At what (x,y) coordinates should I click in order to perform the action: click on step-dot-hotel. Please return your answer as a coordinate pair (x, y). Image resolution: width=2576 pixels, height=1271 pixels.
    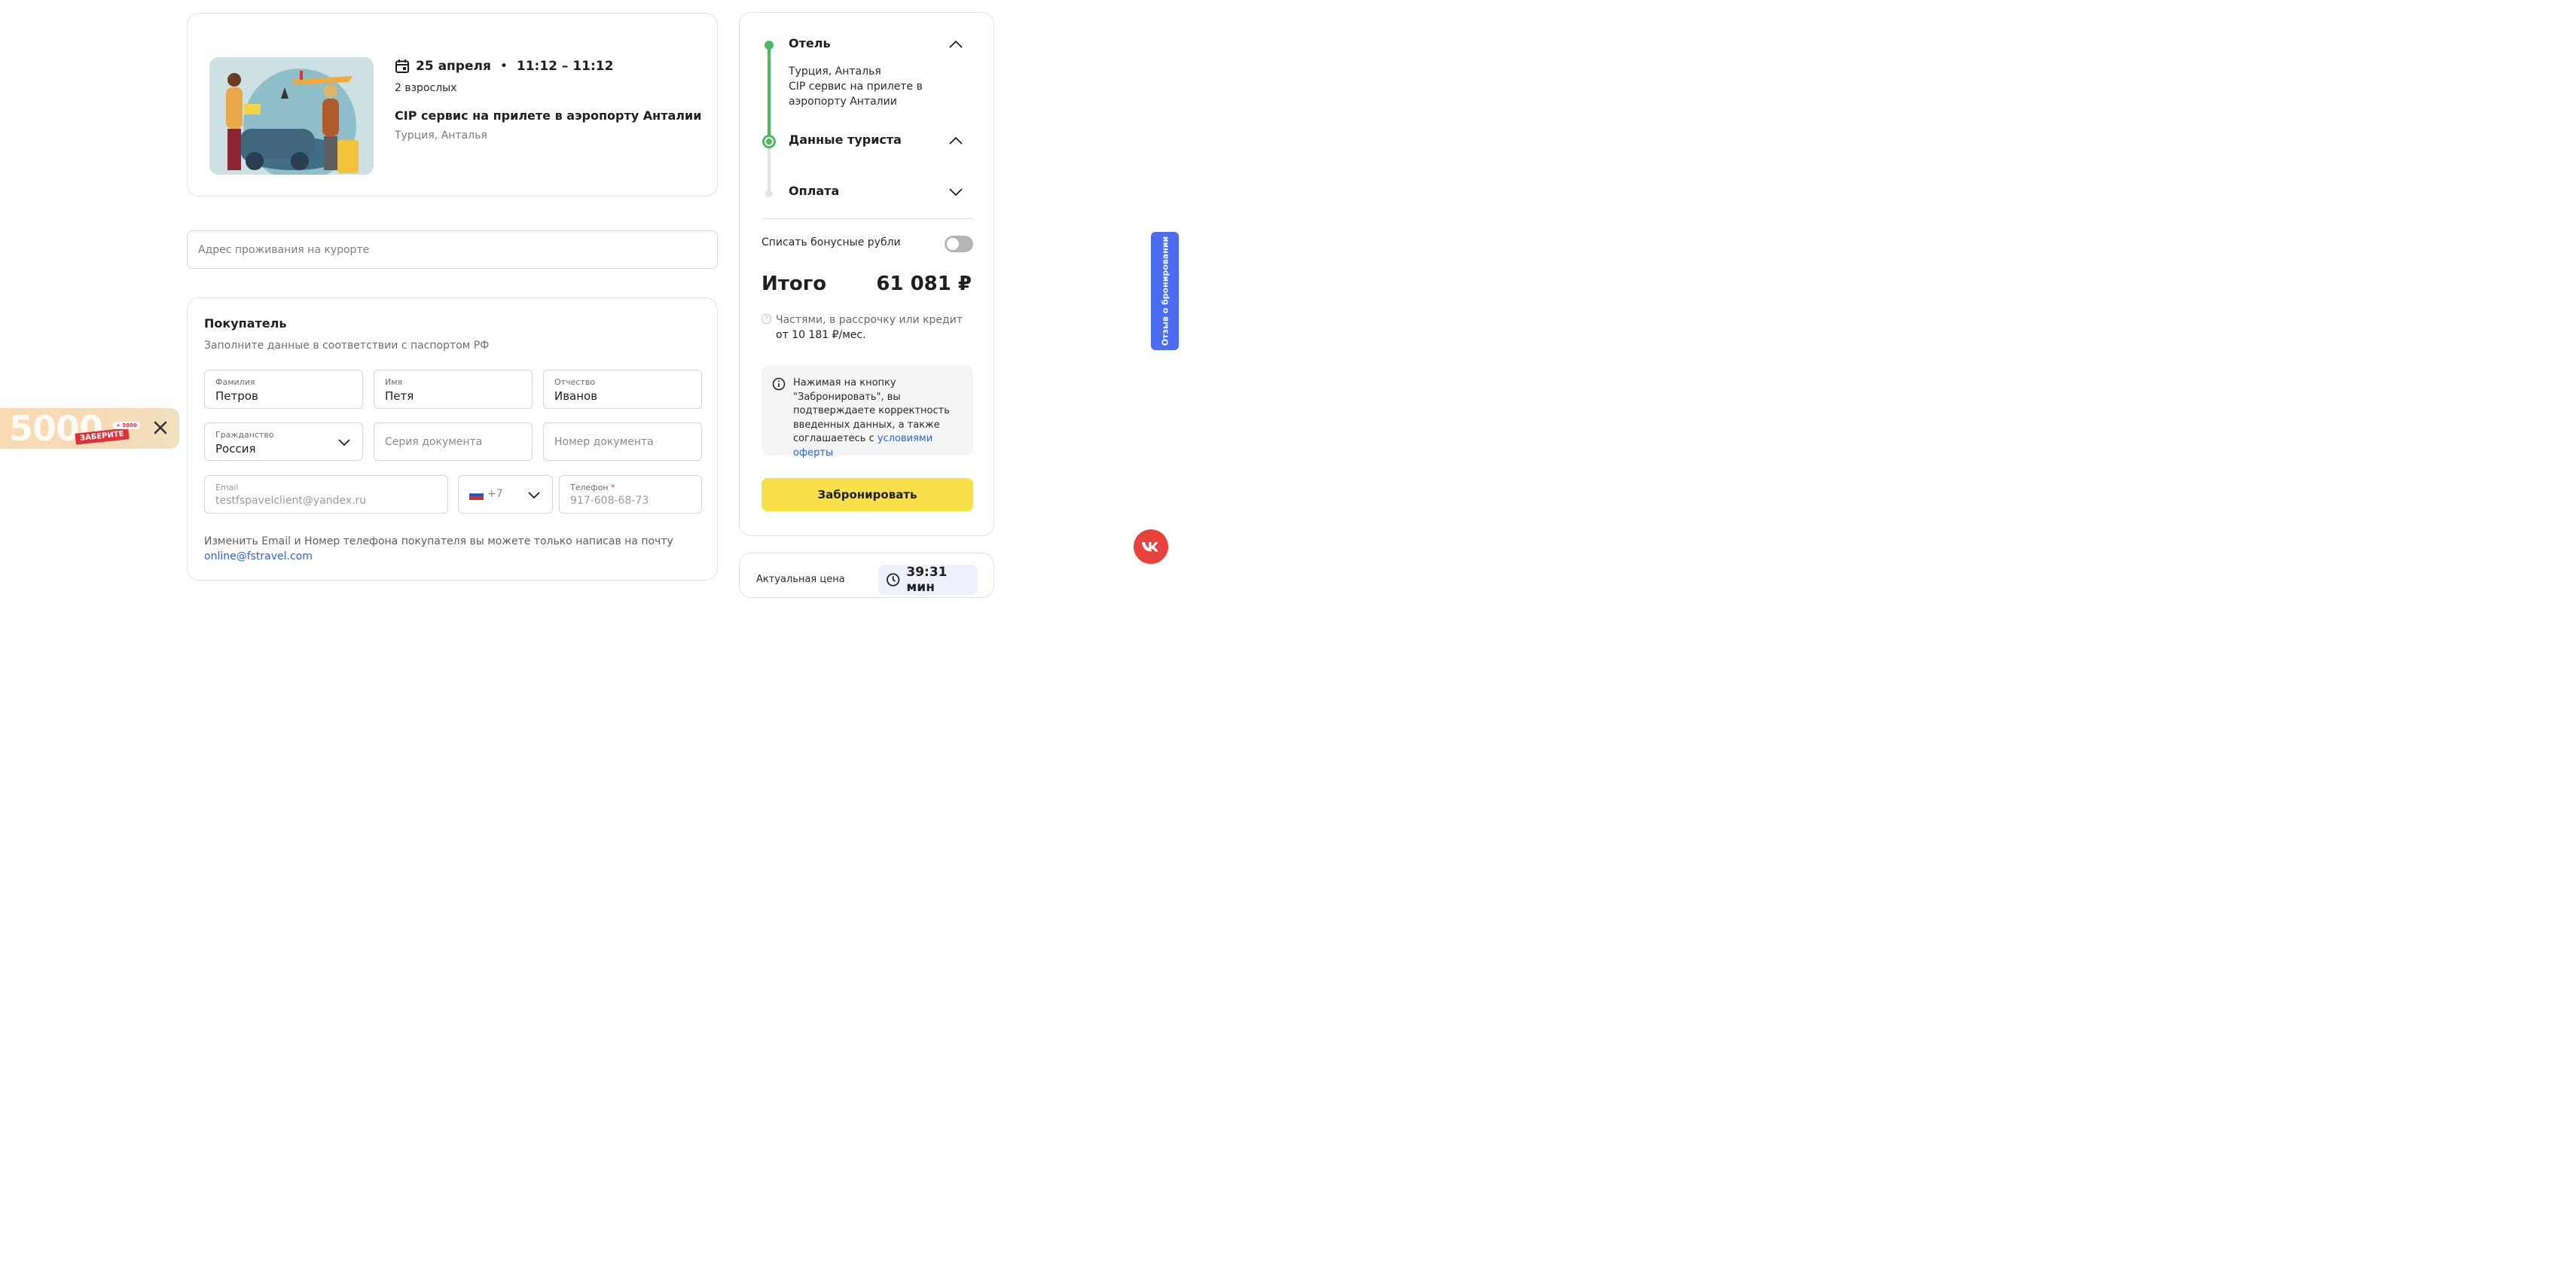
    Looking at the image, I should click on (770, 45).